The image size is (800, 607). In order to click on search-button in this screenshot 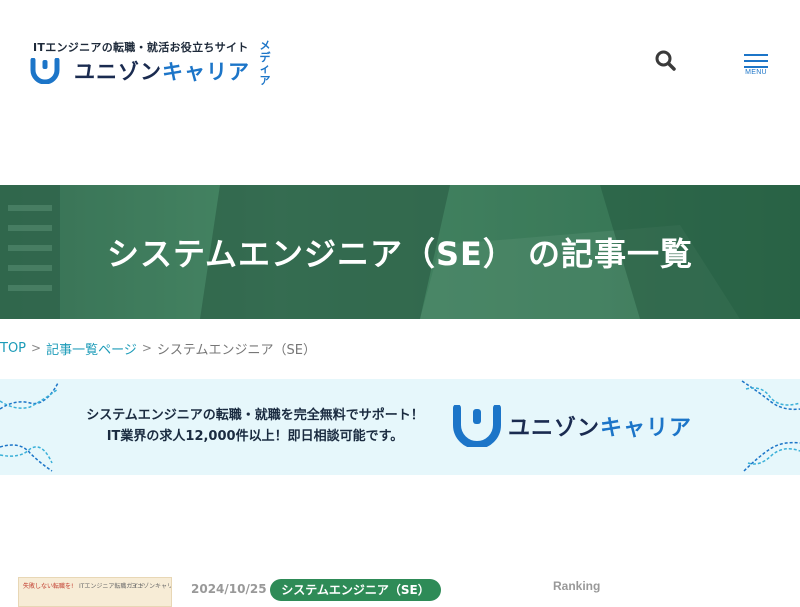, I will do `click(666, 61)`.